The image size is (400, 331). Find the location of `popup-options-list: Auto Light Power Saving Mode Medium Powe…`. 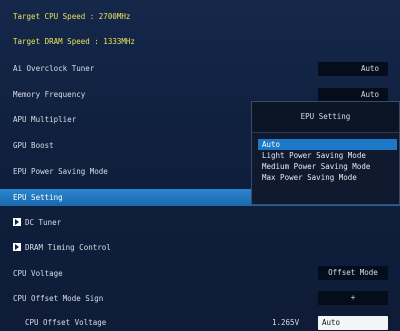

popup-options-list: Auto Light Power Saving Mode Medium Powe… is located at coordinates (327, 161).